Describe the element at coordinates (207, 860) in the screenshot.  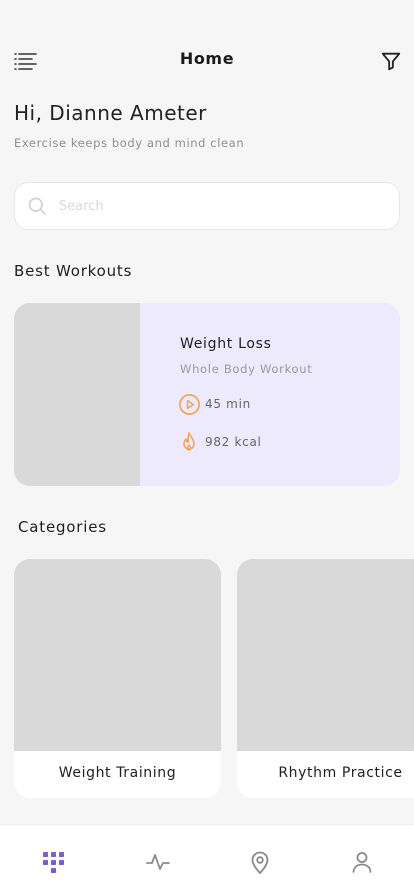
I see `bottom-navigation` at that location.